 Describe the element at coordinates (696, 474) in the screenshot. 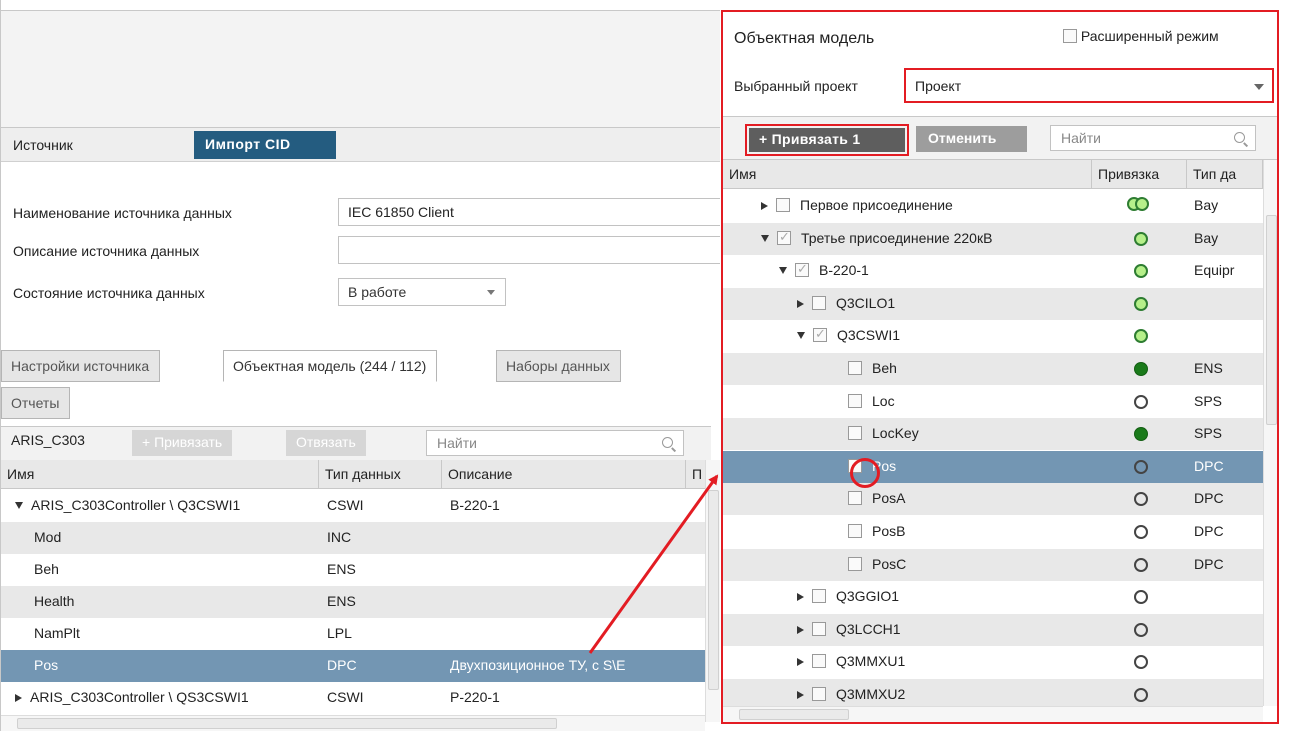

I see `column-header-extra: П` at that location.